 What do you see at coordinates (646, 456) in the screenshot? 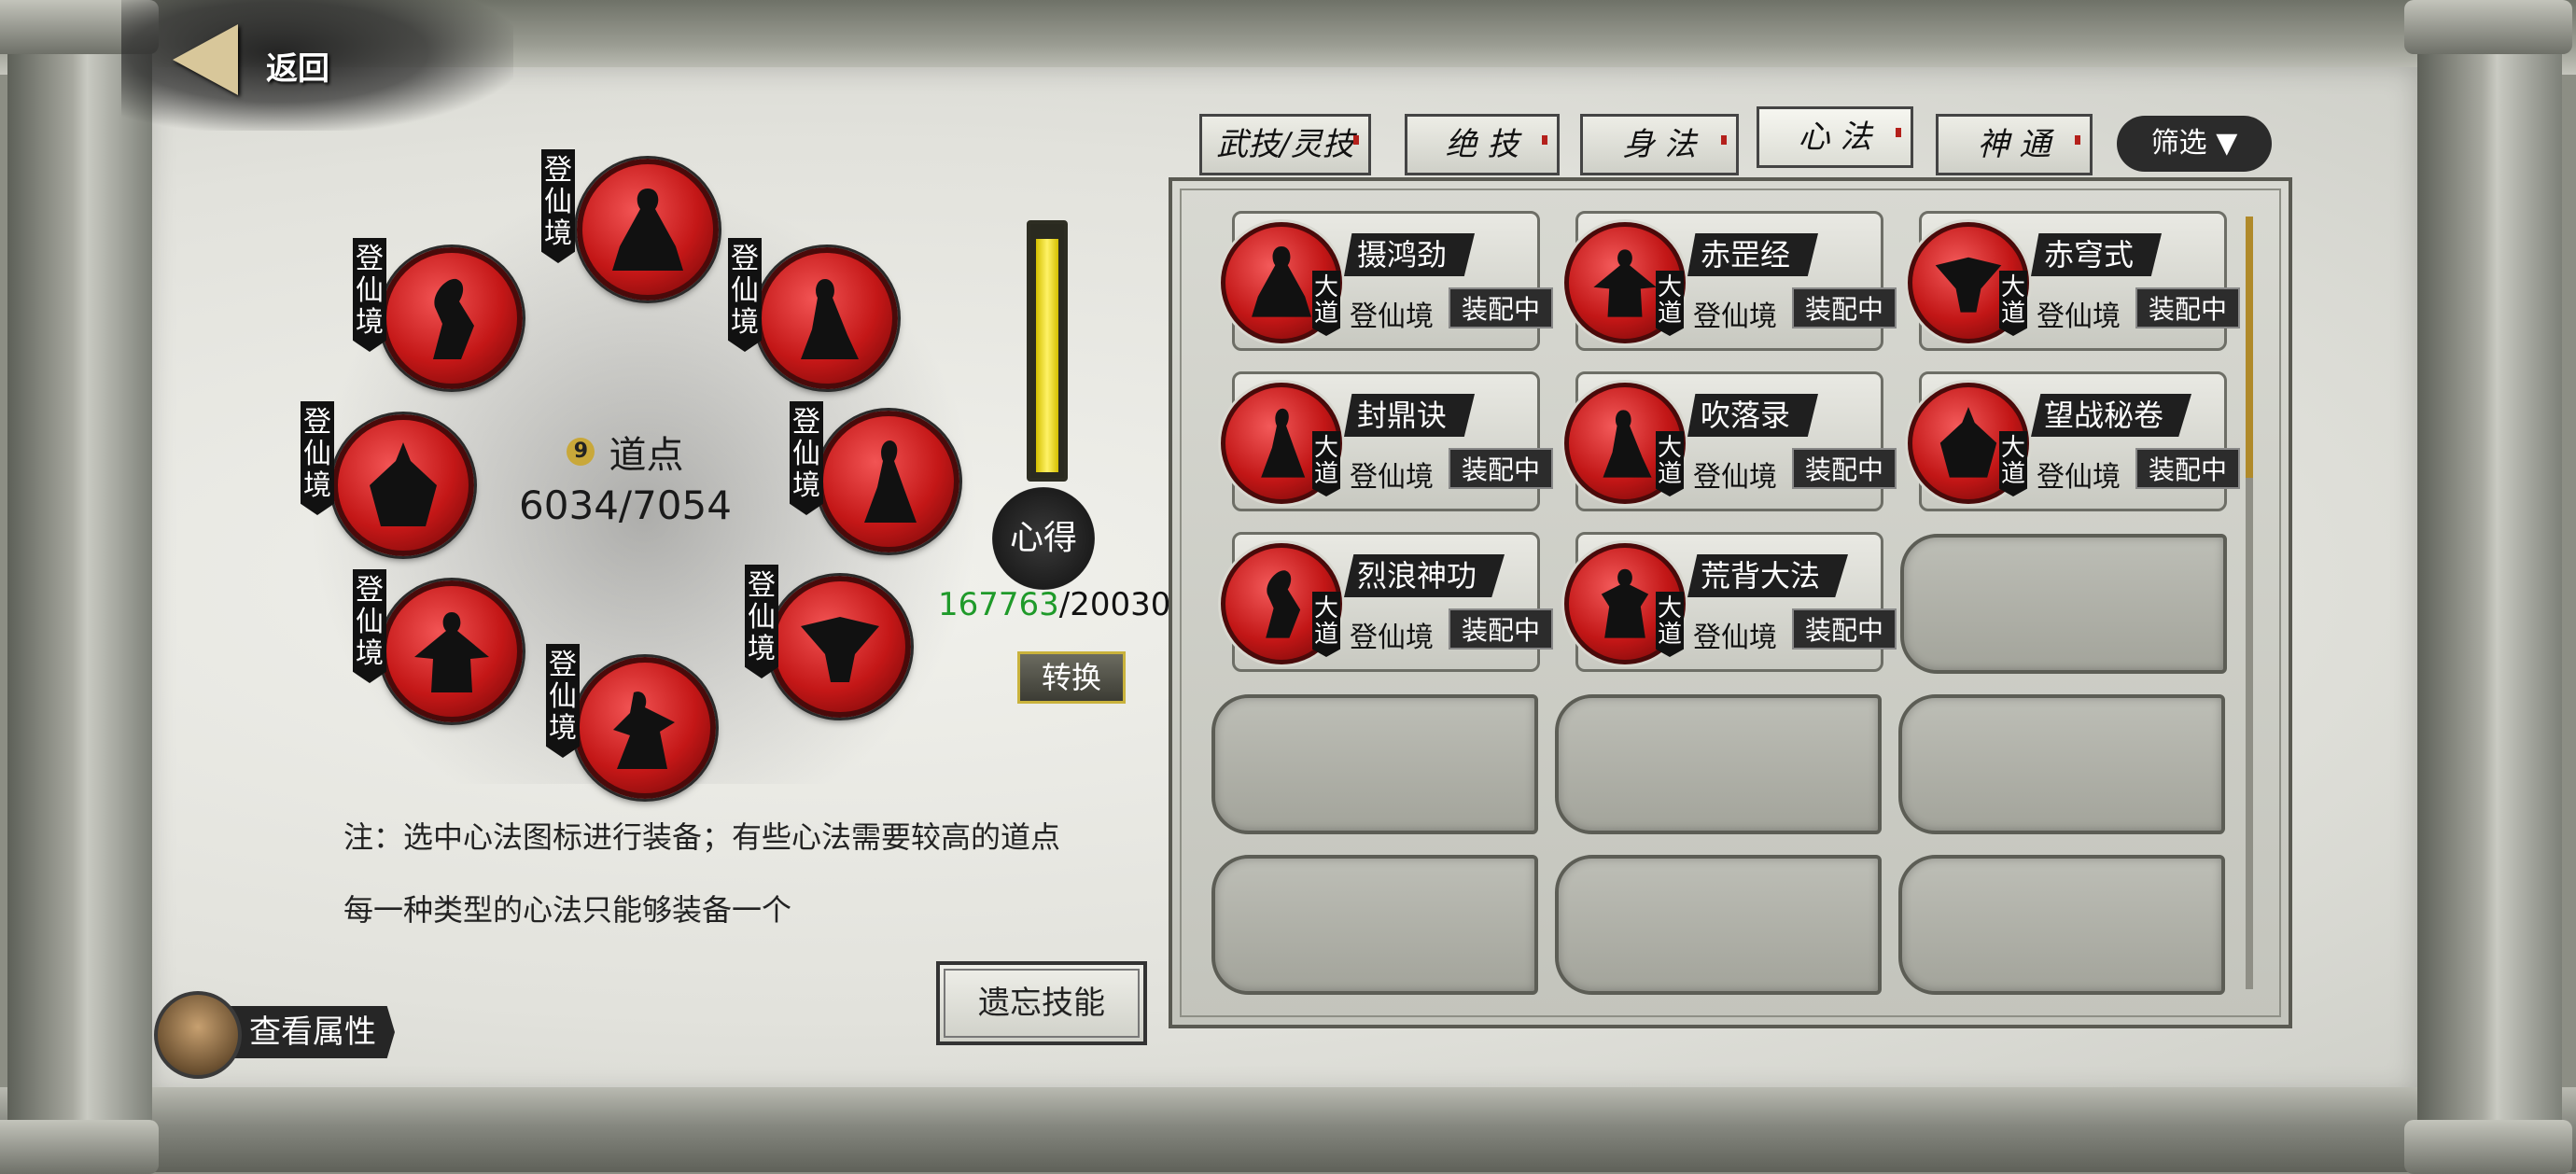
I see `dao-label: 道点` at bounding box center [646, 456].